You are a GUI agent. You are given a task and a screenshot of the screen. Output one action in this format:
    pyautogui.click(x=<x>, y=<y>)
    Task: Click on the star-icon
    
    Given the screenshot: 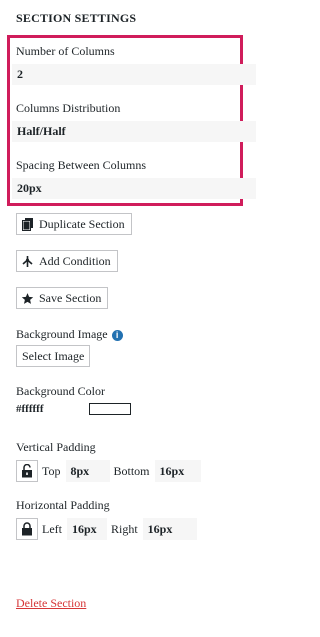 What is the action you would take?
    pyautogui.click(x=27, y=298)
    